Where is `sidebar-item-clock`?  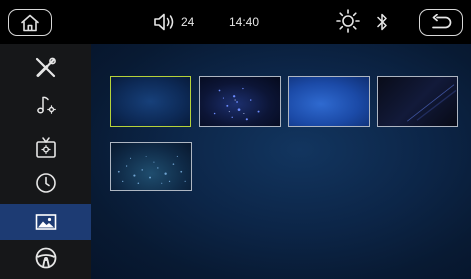
sidebar-item-clock is located at coordinates (45, 183).